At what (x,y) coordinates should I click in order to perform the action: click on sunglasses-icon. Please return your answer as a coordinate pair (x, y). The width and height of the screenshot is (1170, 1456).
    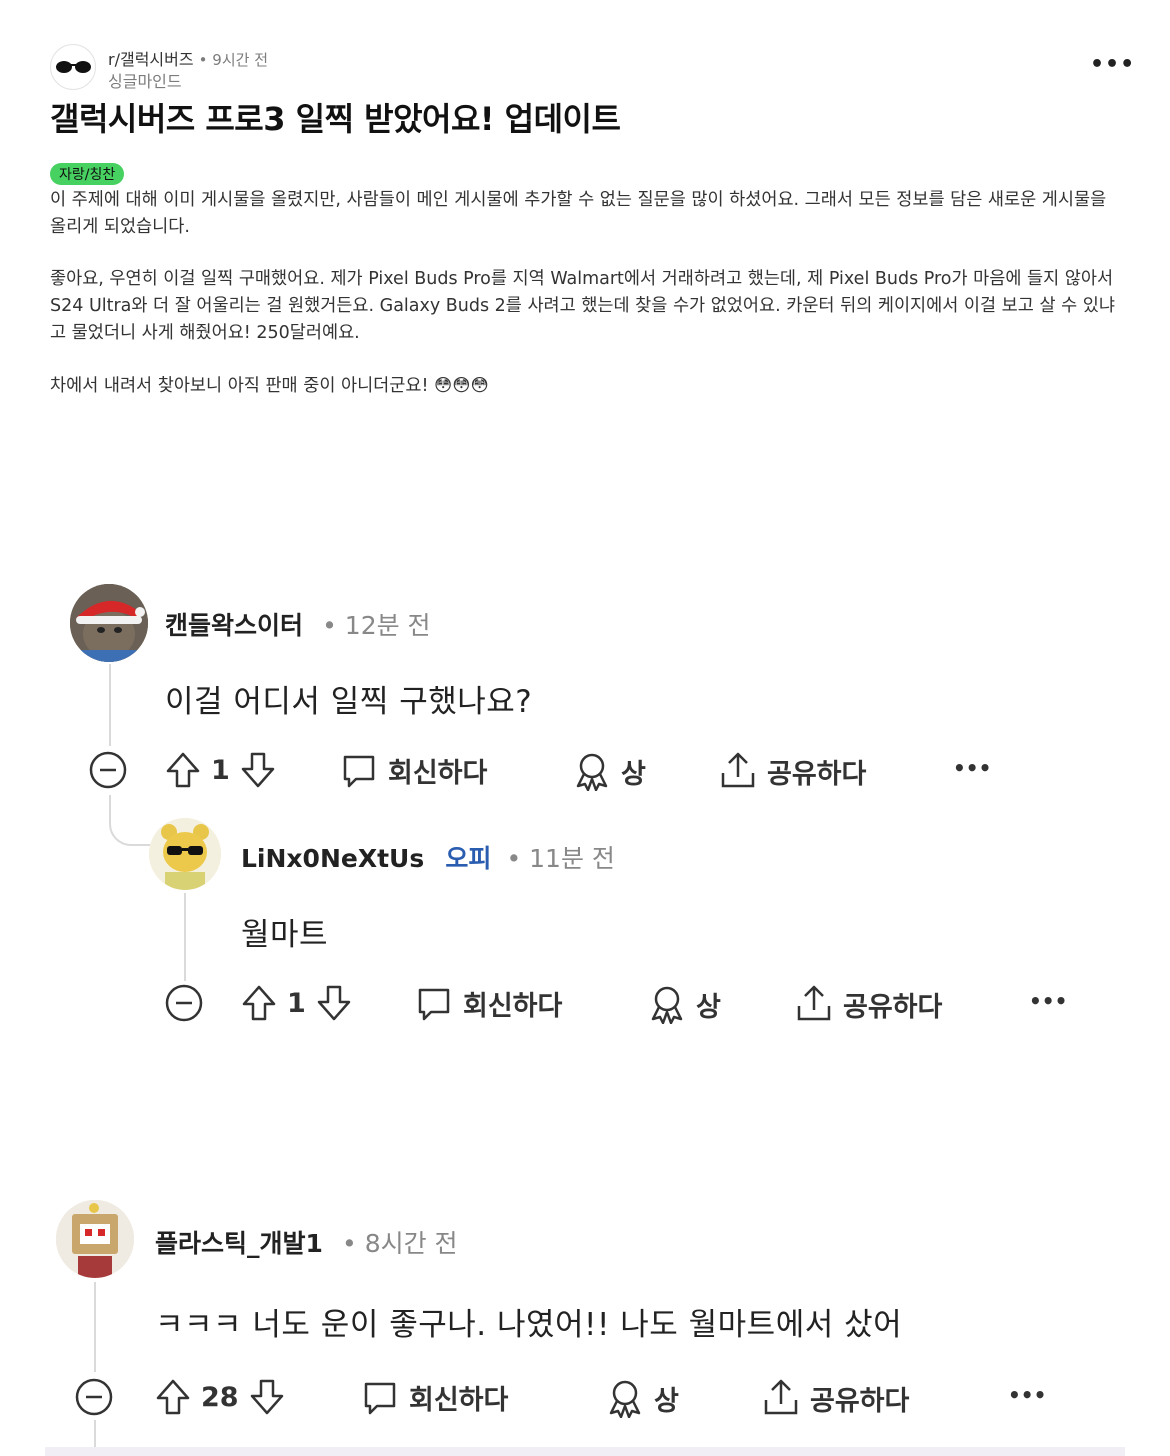
    Looking at the image, I should click on (73, 67).